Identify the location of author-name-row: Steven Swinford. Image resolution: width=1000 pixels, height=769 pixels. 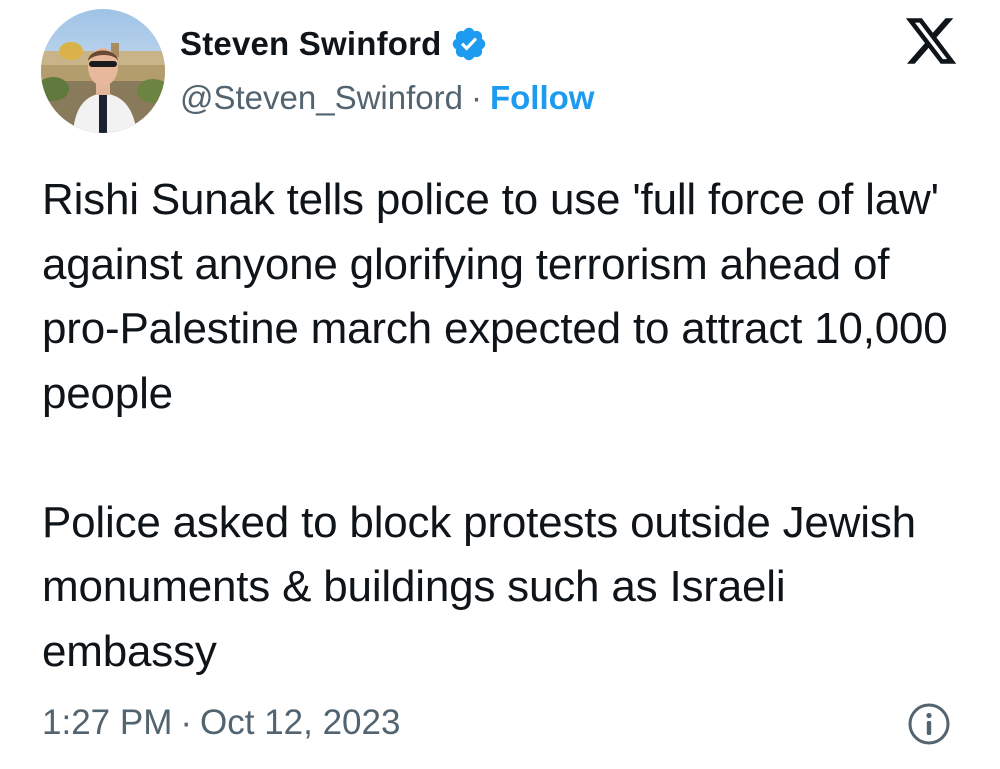
(334, 44).